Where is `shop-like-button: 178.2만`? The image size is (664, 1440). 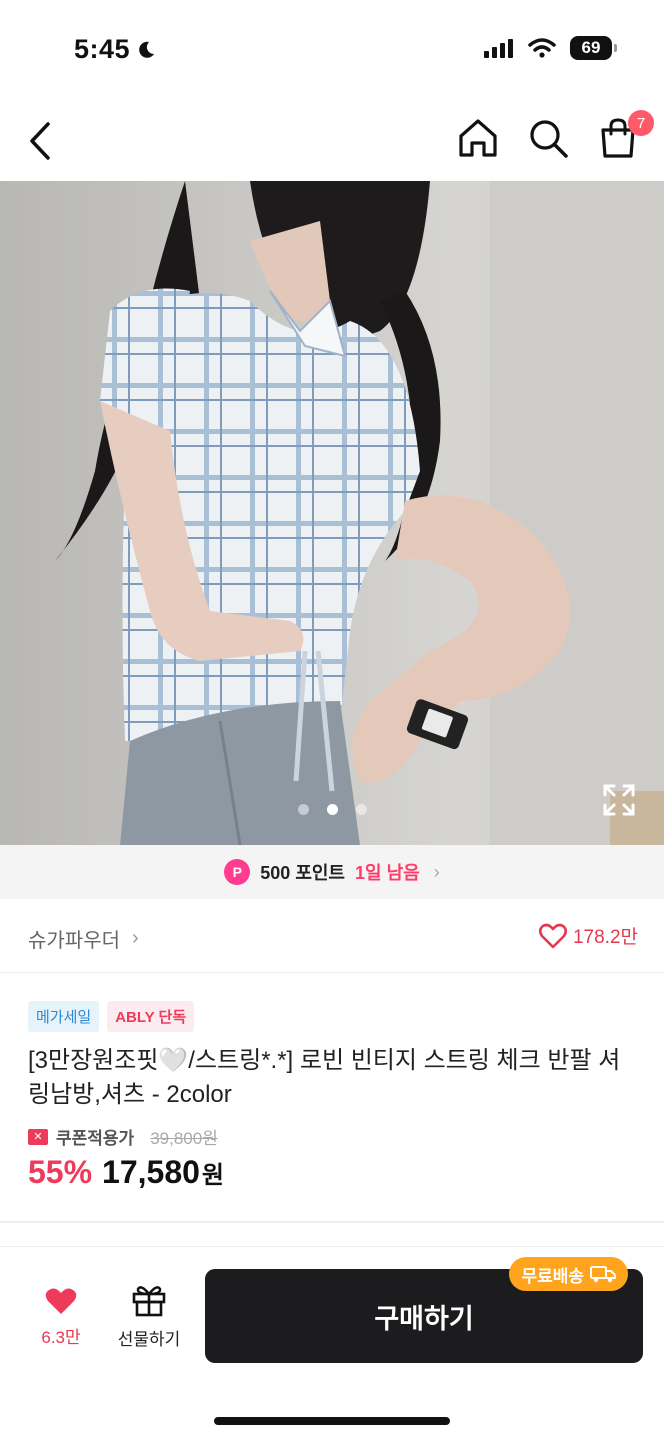
shop-like-button: 178.2만 is located at coordinates (588, 935).